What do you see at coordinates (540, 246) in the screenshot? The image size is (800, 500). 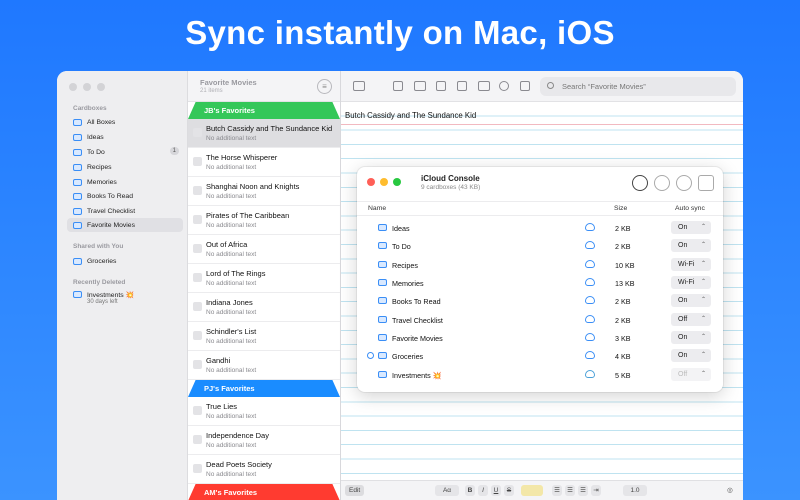 I see `table-row: To Do 2 KB On` at bounding box center [540, 246].